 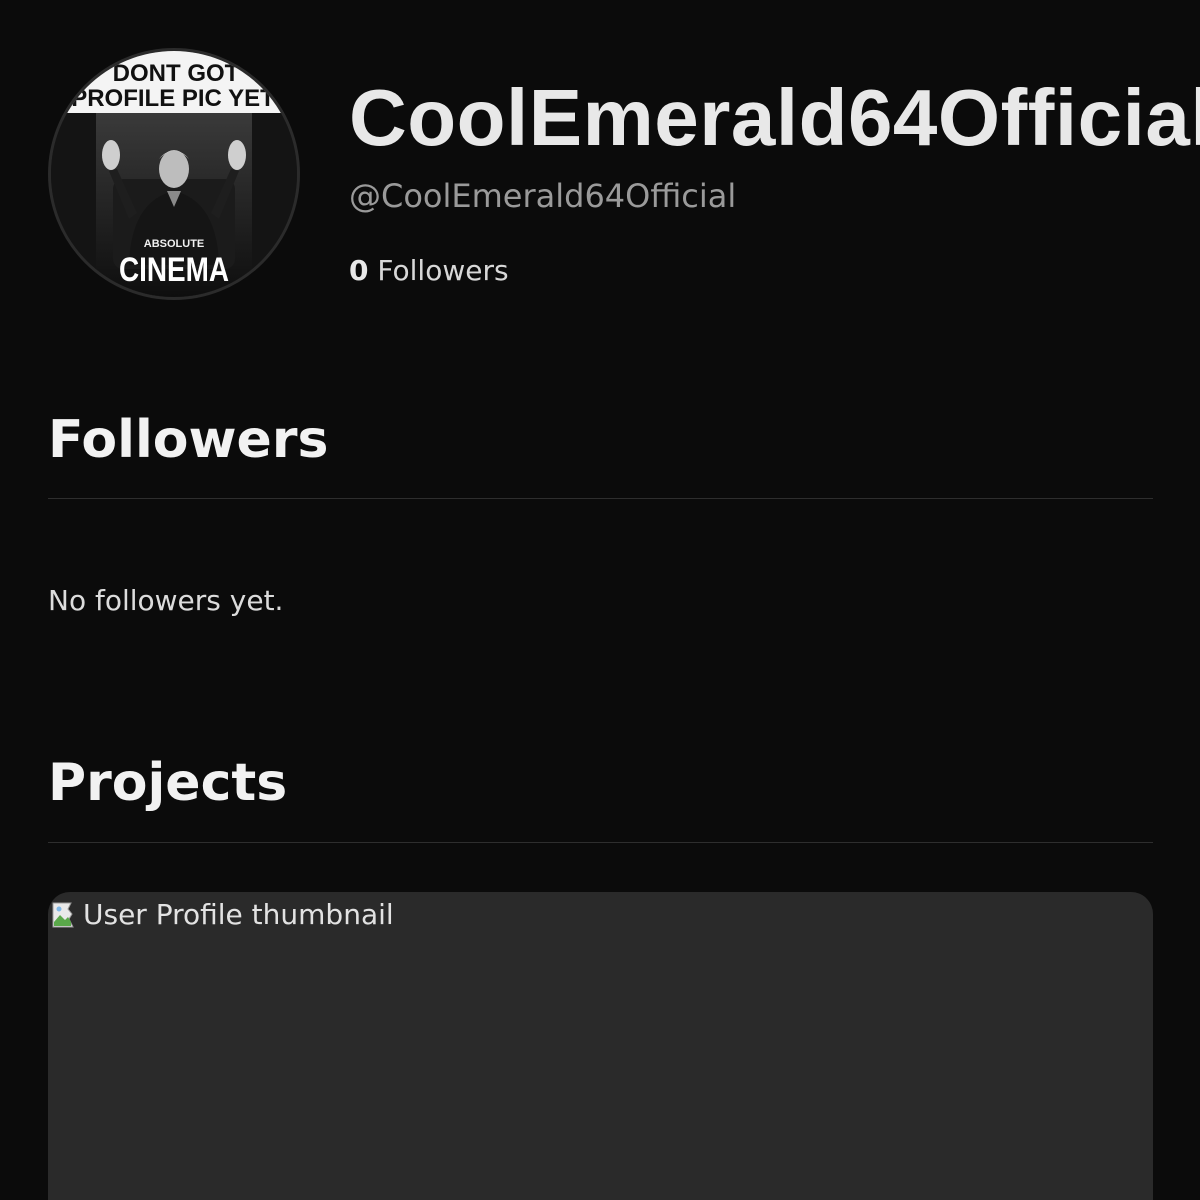 I want to click on projects-heading: Projects, so click(x=168, y=783).